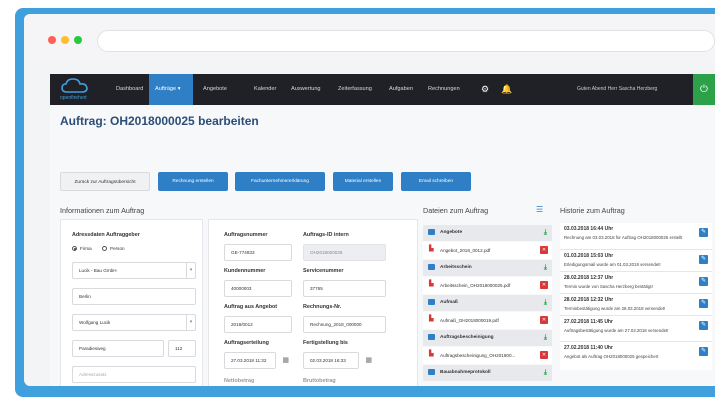 This screenshot has width=715, height=397. What do you see at coordinates (106, 235) in the screenshot?
I see `client-address-label: Adressdaten Auftraggeber` at bounding box center [106, 235].